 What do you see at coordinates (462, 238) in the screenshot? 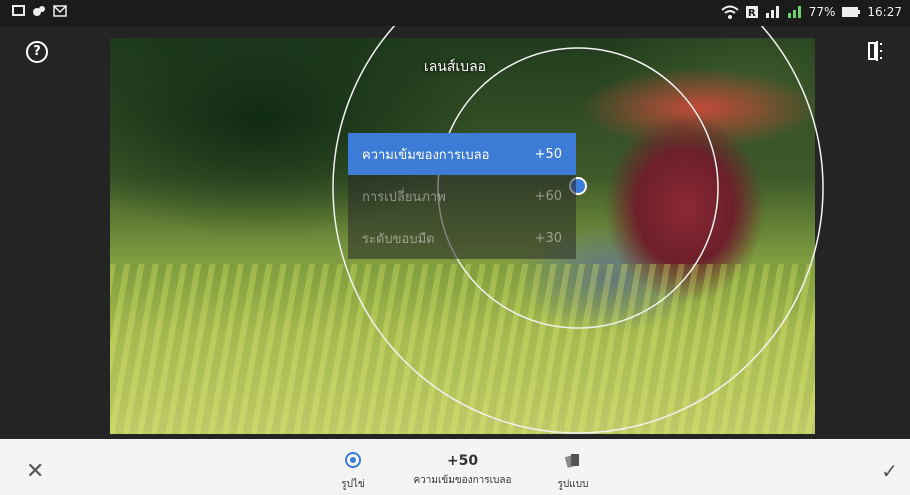
I see `menu-item-vignette: ระดับขอบมืด +30` at bounding box center [462, 238].